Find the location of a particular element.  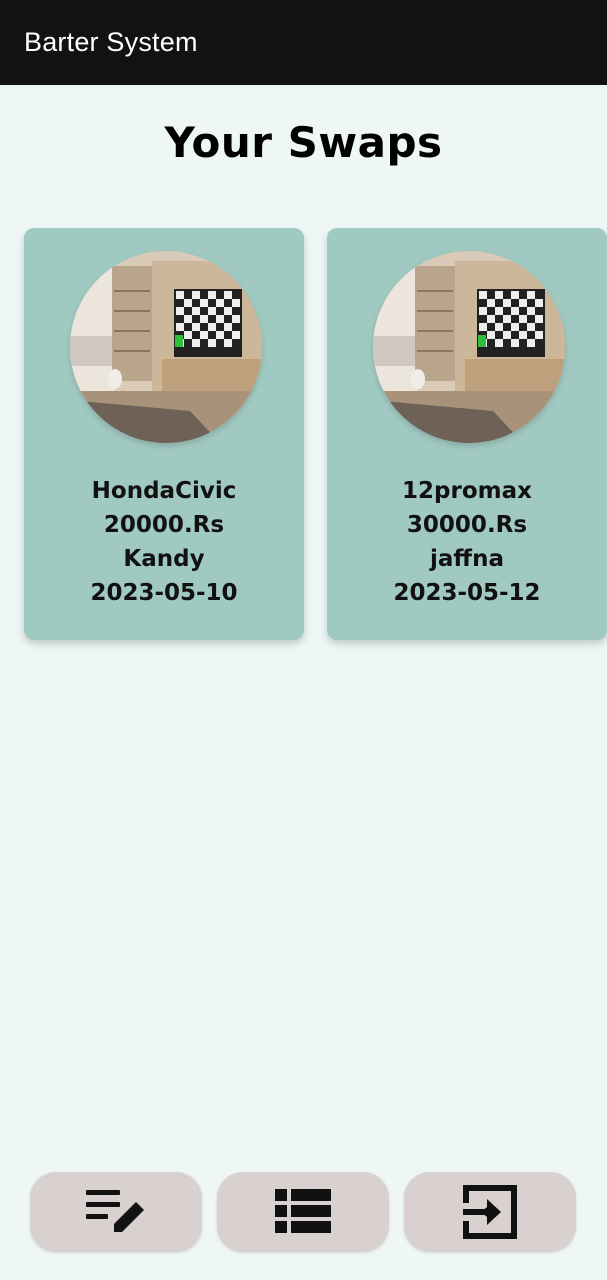

swap-card: HondaCivic 20000.Rs Kandy 2023-05-10 is located at coordinates (164, 434).